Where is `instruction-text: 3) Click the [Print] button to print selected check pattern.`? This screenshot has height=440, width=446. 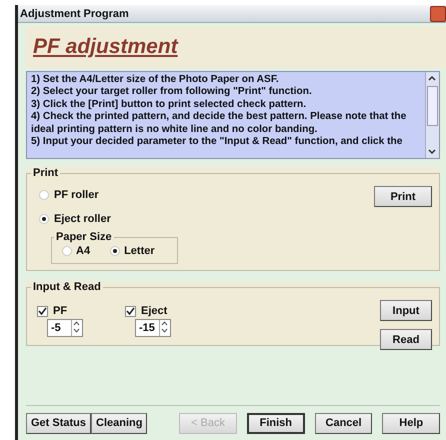 instruction-text: 3) Click the [Print] button to print selected check pattern. is located at coordinates (169, 105).